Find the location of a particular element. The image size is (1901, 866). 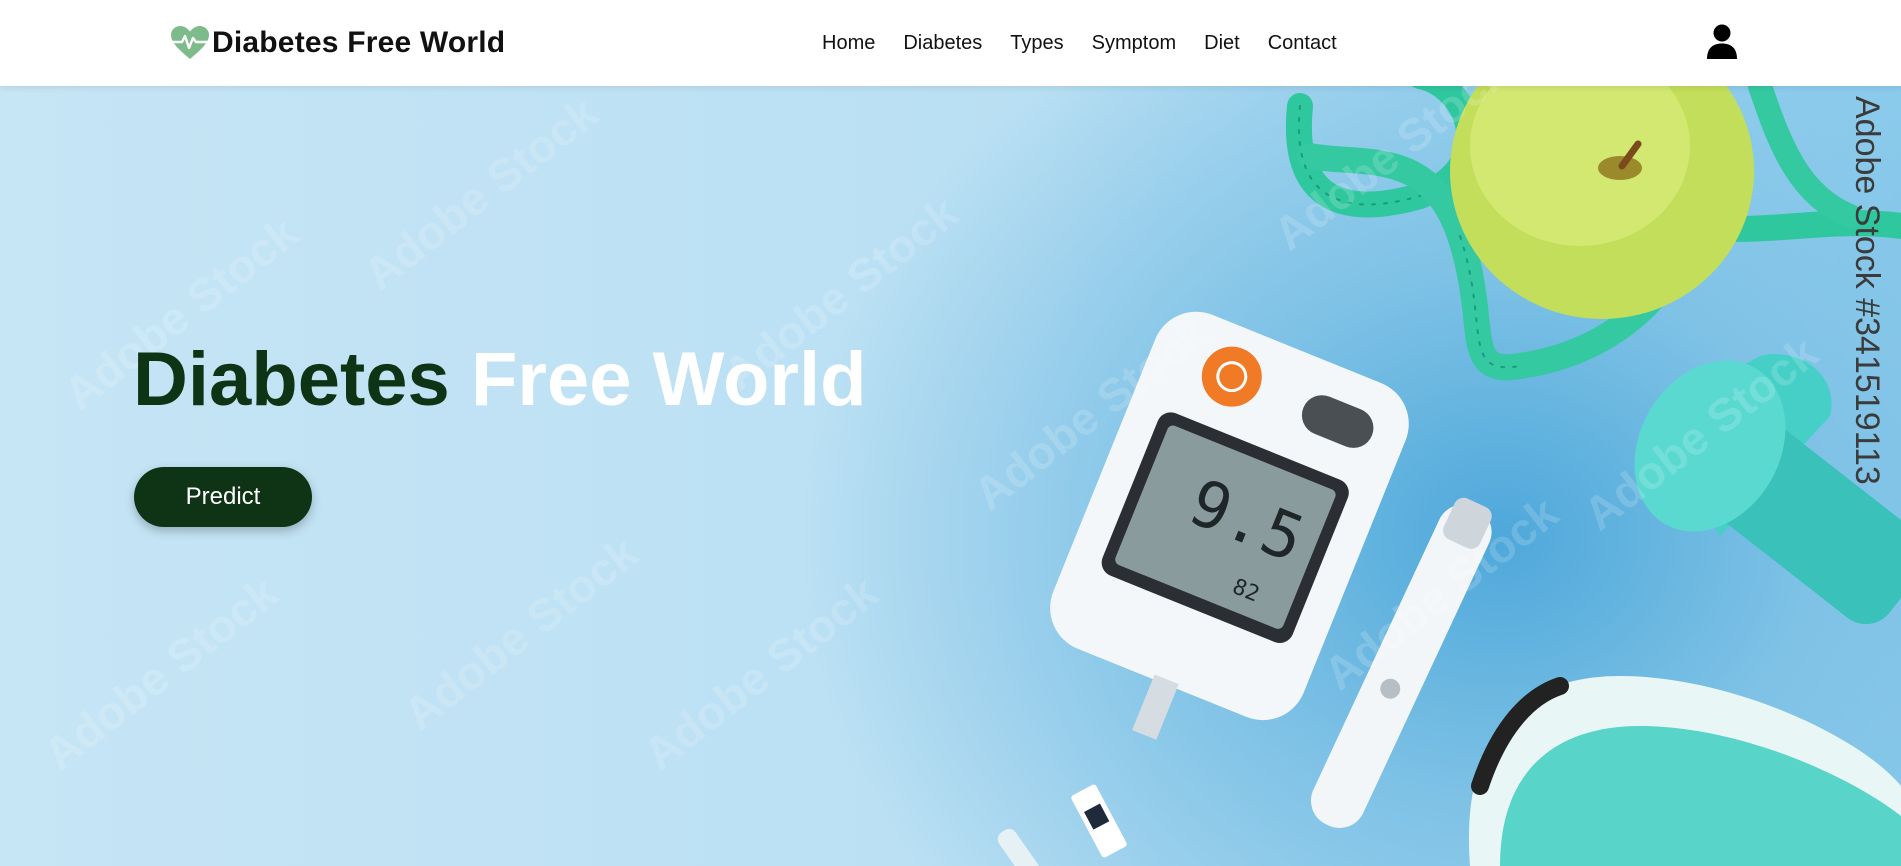

hero-title-light: Free World is located at coordinates (668, 379).